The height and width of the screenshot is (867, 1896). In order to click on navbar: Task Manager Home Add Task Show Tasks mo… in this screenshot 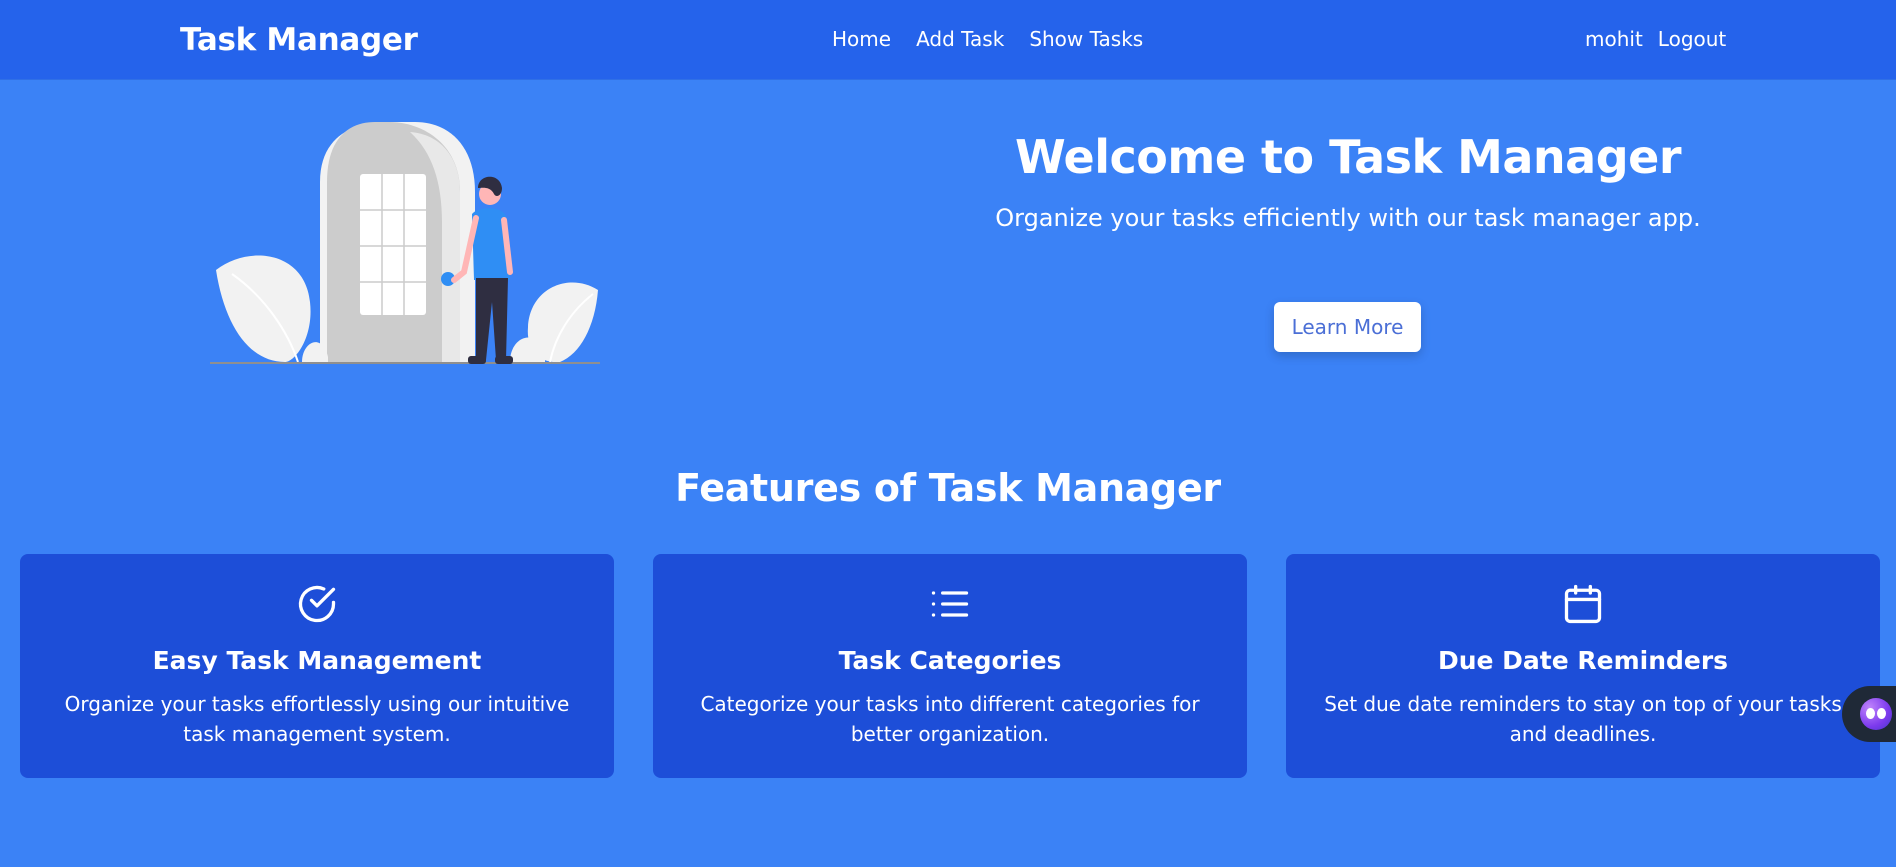, I will do `click(948, 40)`.